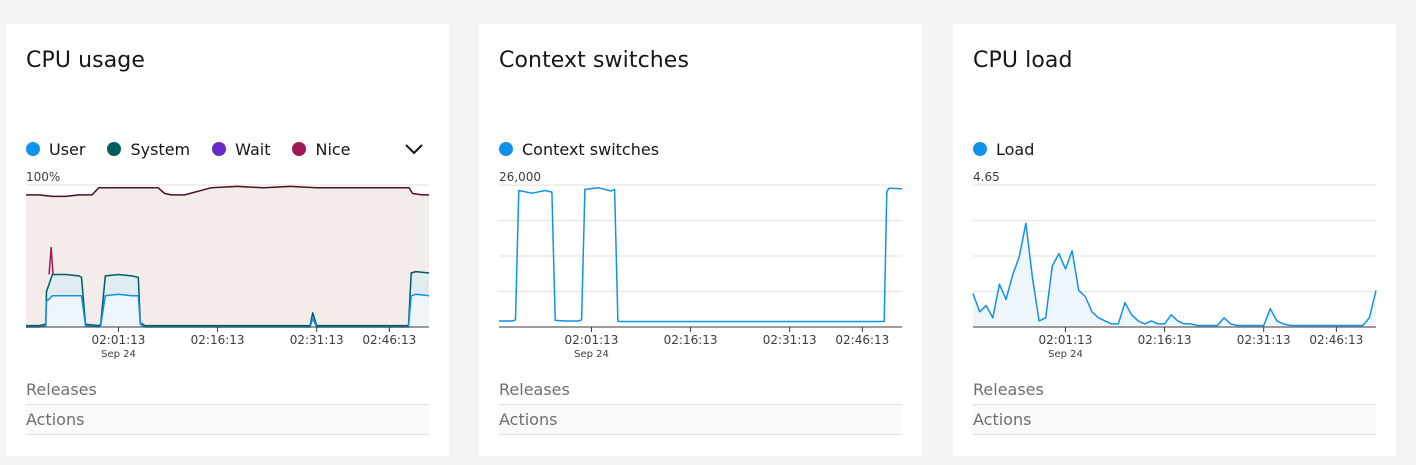  I want to click on series-area-total, so click(227, 256).